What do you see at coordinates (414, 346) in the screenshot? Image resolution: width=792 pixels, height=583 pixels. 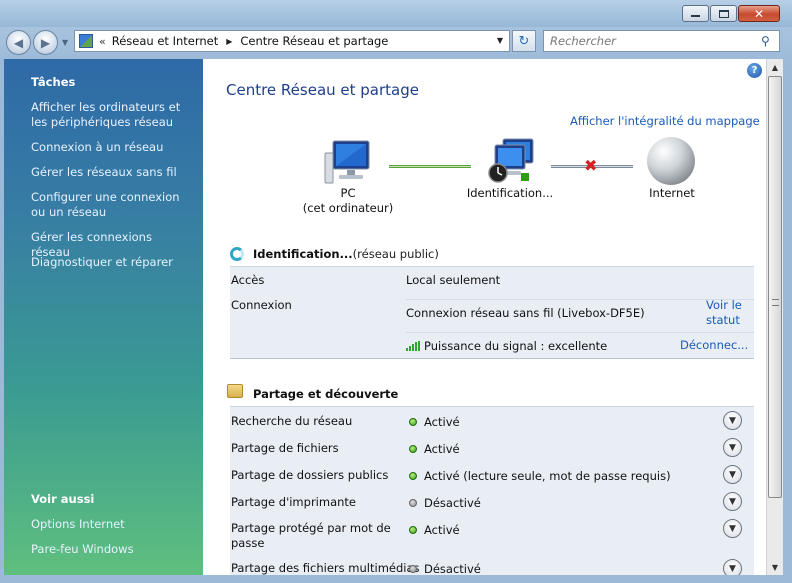 I see `signal-strength-icon` at bounding box center [414, 346].